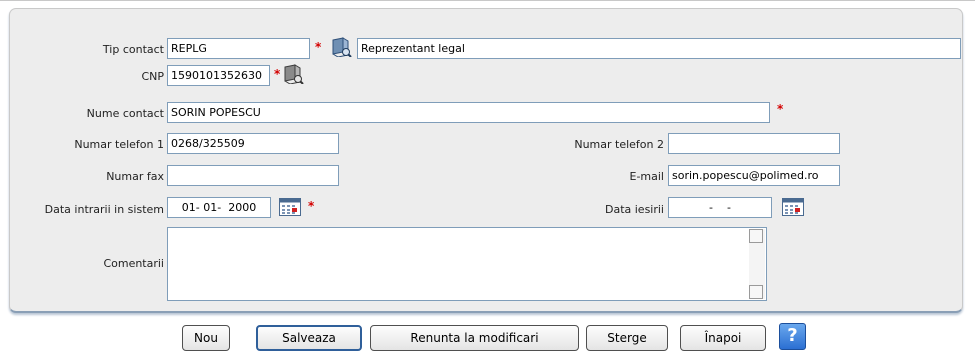  I want to click on cnp-field: 1590101352630, so click(218, 75).